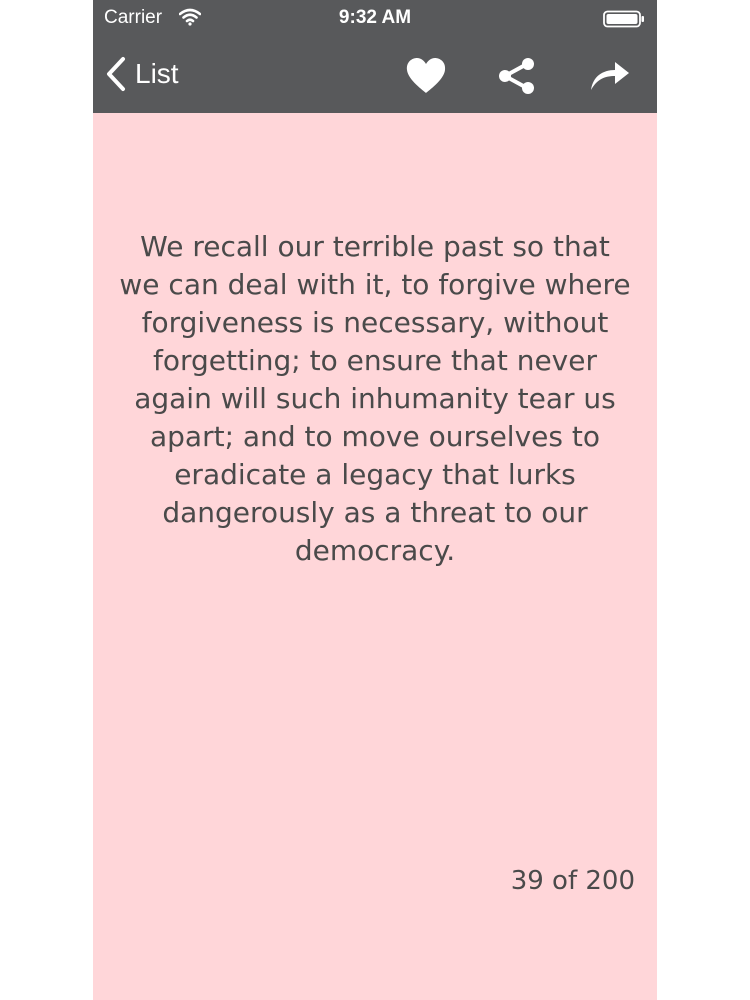 The height and width of the screenshot is (1000, 750). Describe the element at coordinates (572, 881) in the screenshot. I see `page-counter: 39 of 200` at that location.